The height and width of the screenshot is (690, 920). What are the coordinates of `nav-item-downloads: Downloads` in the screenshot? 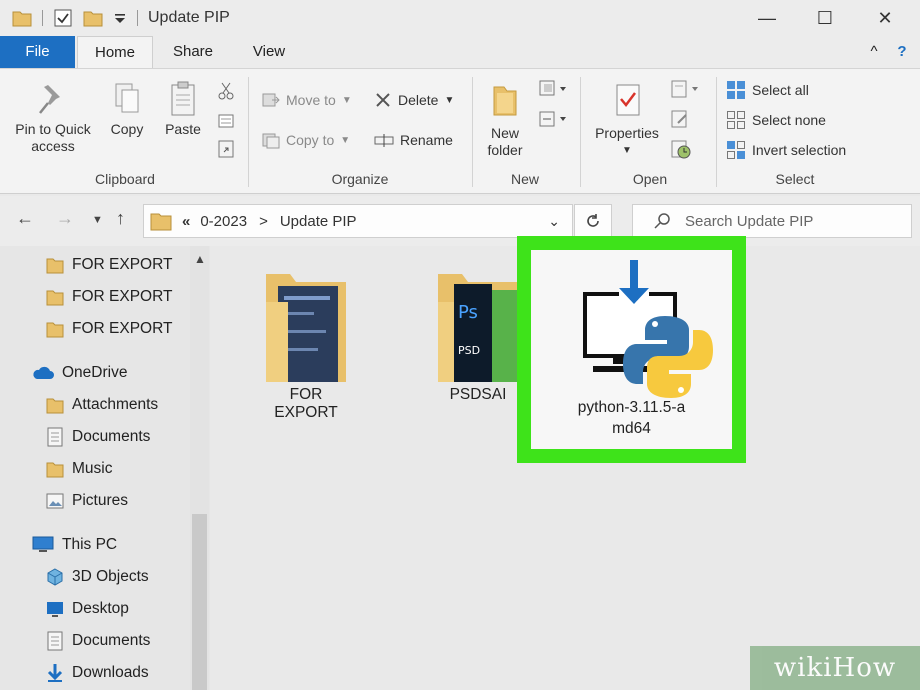 It's located at (97, 673).